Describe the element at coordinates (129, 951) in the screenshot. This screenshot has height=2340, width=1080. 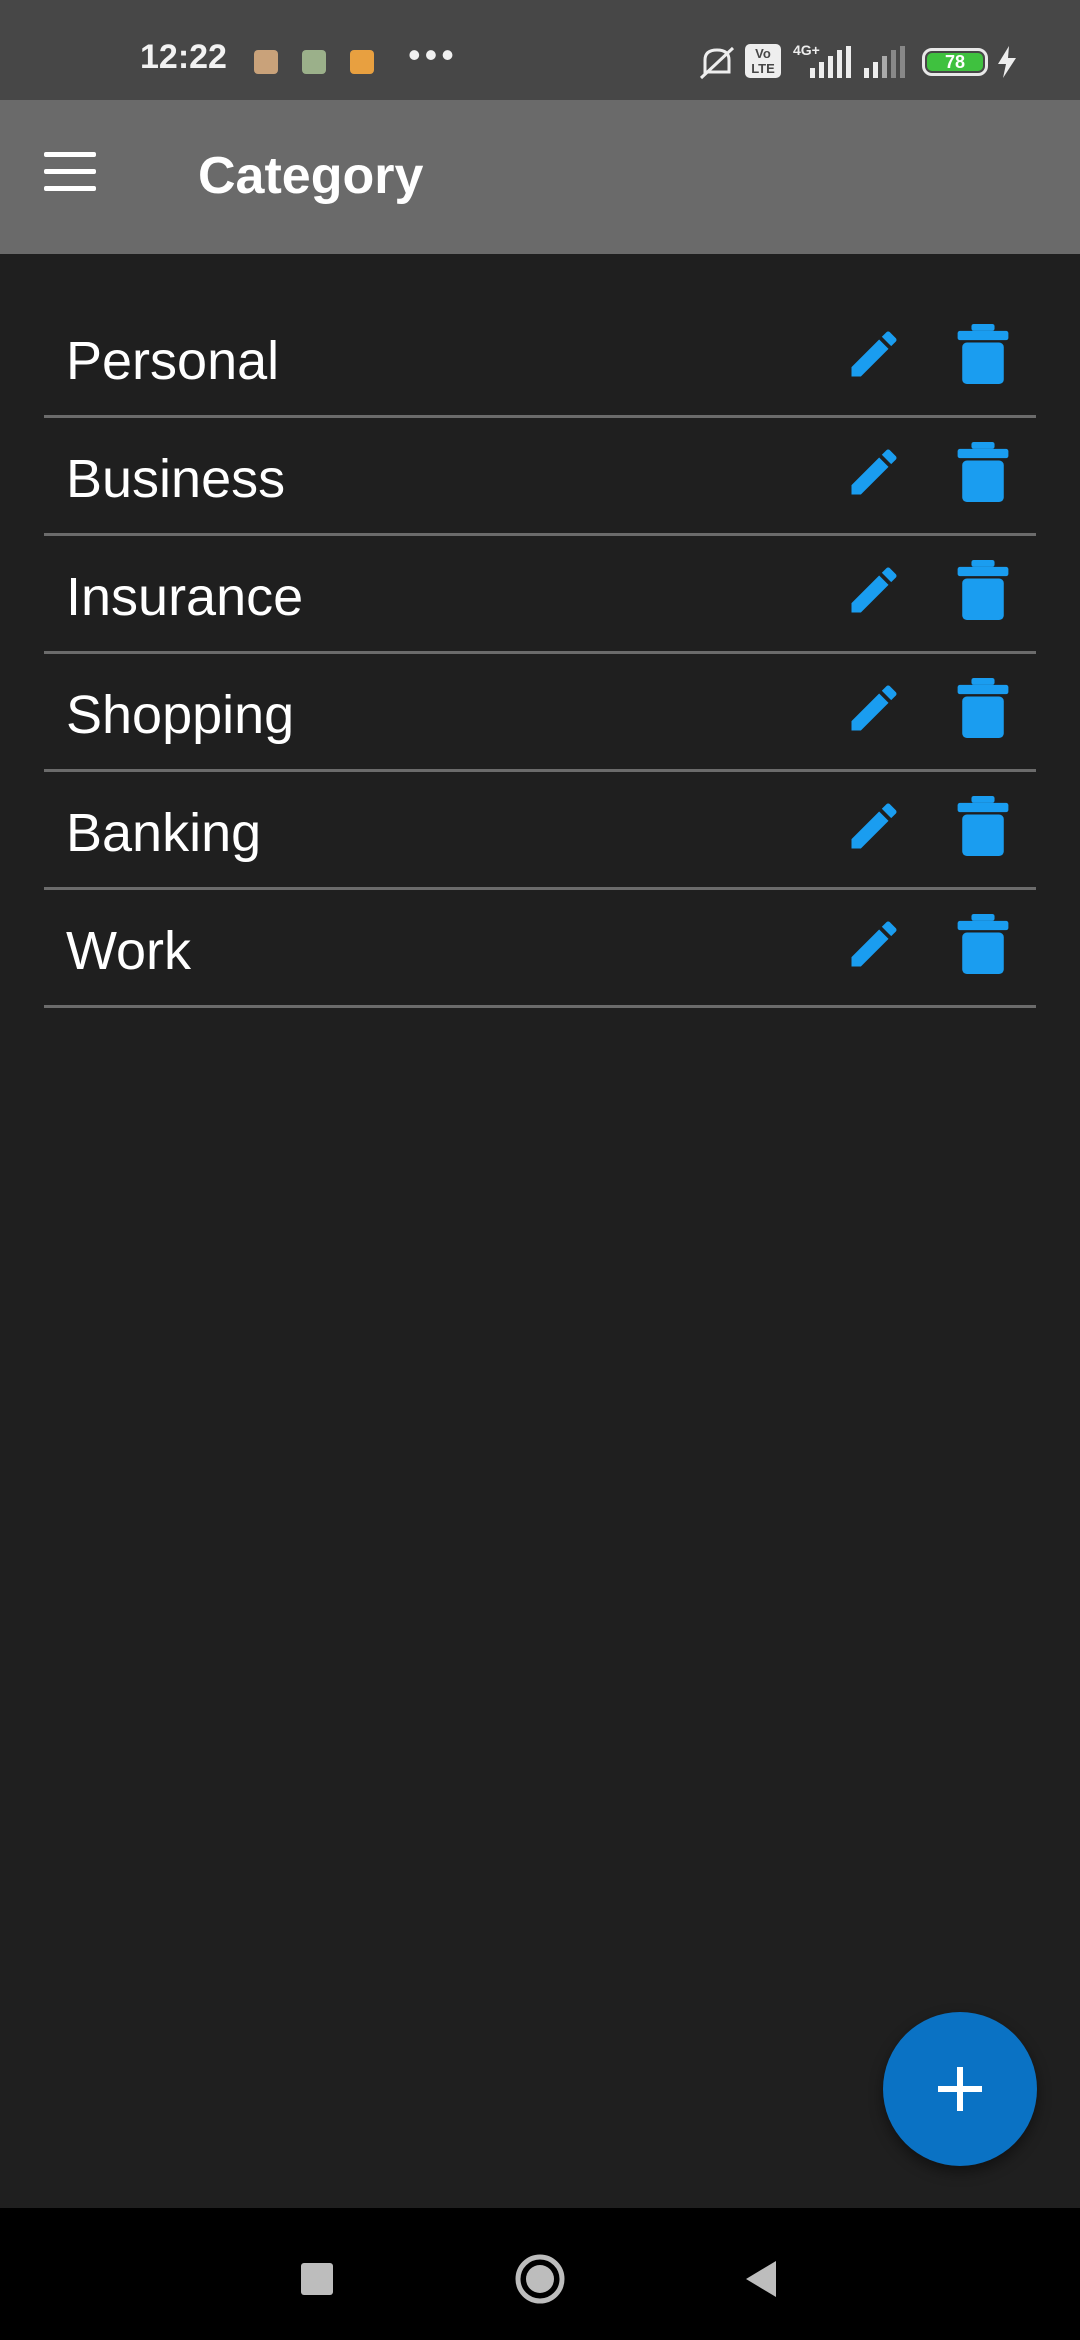
I see `category-label: Work` at that location.